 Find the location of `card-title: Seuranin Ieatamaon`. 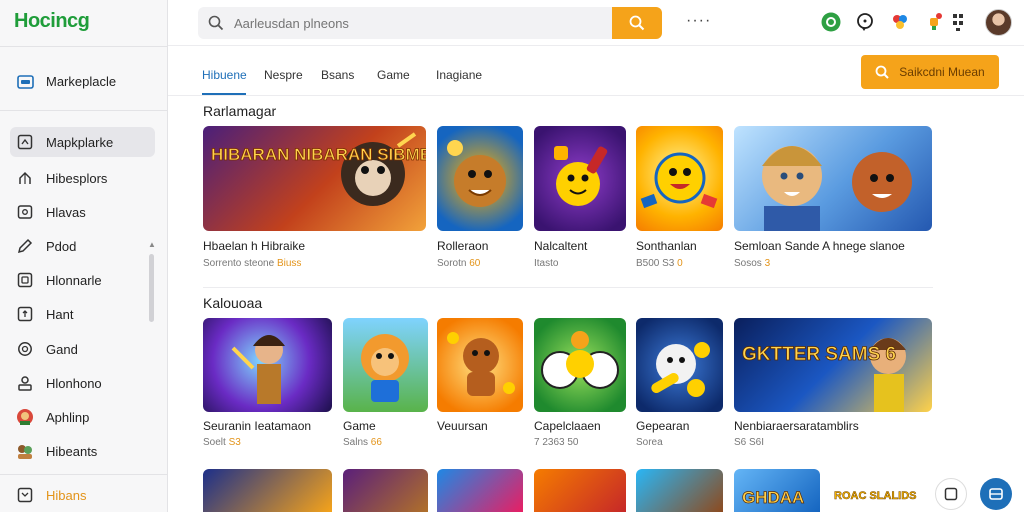

card-title: Seuranin Ieatamaon is located at coordinates (257, 426).